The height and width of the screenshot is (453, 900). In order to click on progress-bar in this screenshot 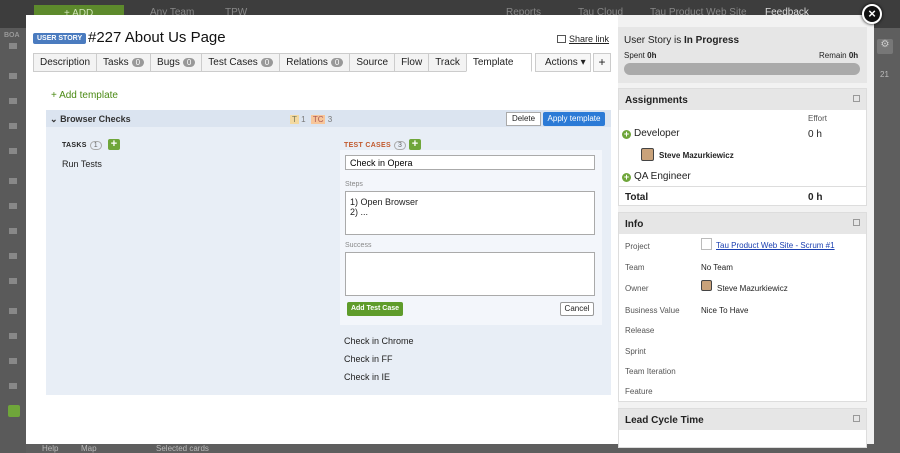, I will do `click(742, 69)`.